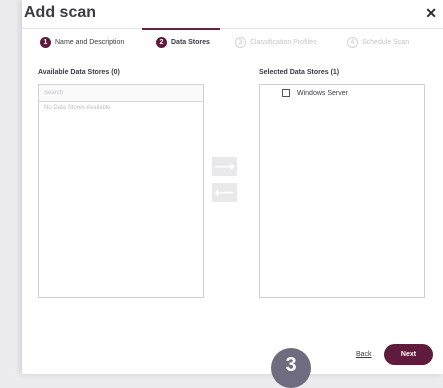 This screenshot has height=388, width=443. I want to click on step-number-badge: 3, so click(240, 42).